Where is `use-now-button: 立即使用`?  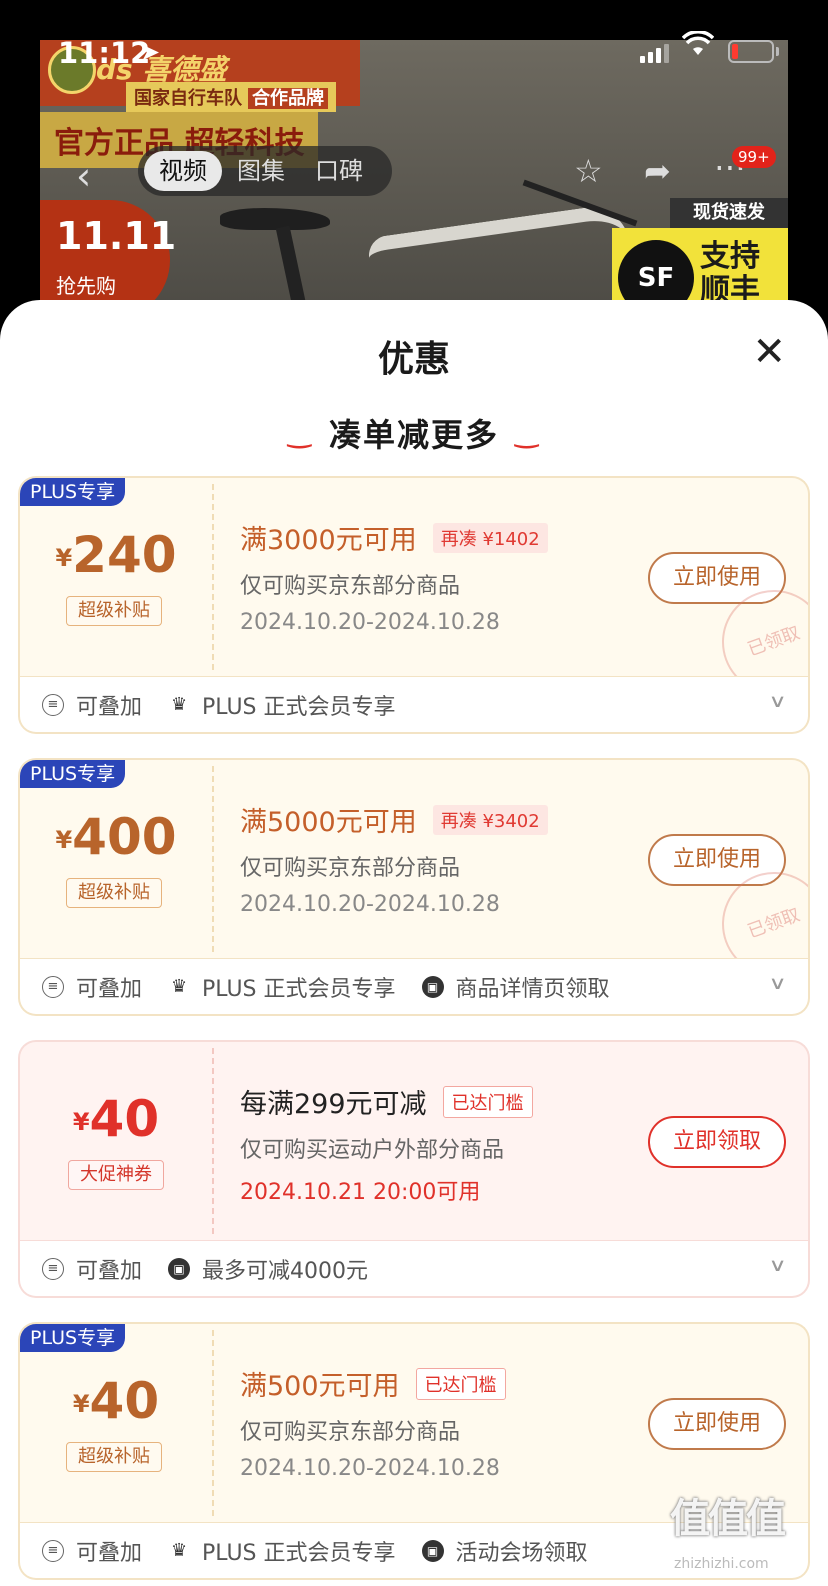 use-now-button: 立即使用 is located at coordinates (717, 1424).